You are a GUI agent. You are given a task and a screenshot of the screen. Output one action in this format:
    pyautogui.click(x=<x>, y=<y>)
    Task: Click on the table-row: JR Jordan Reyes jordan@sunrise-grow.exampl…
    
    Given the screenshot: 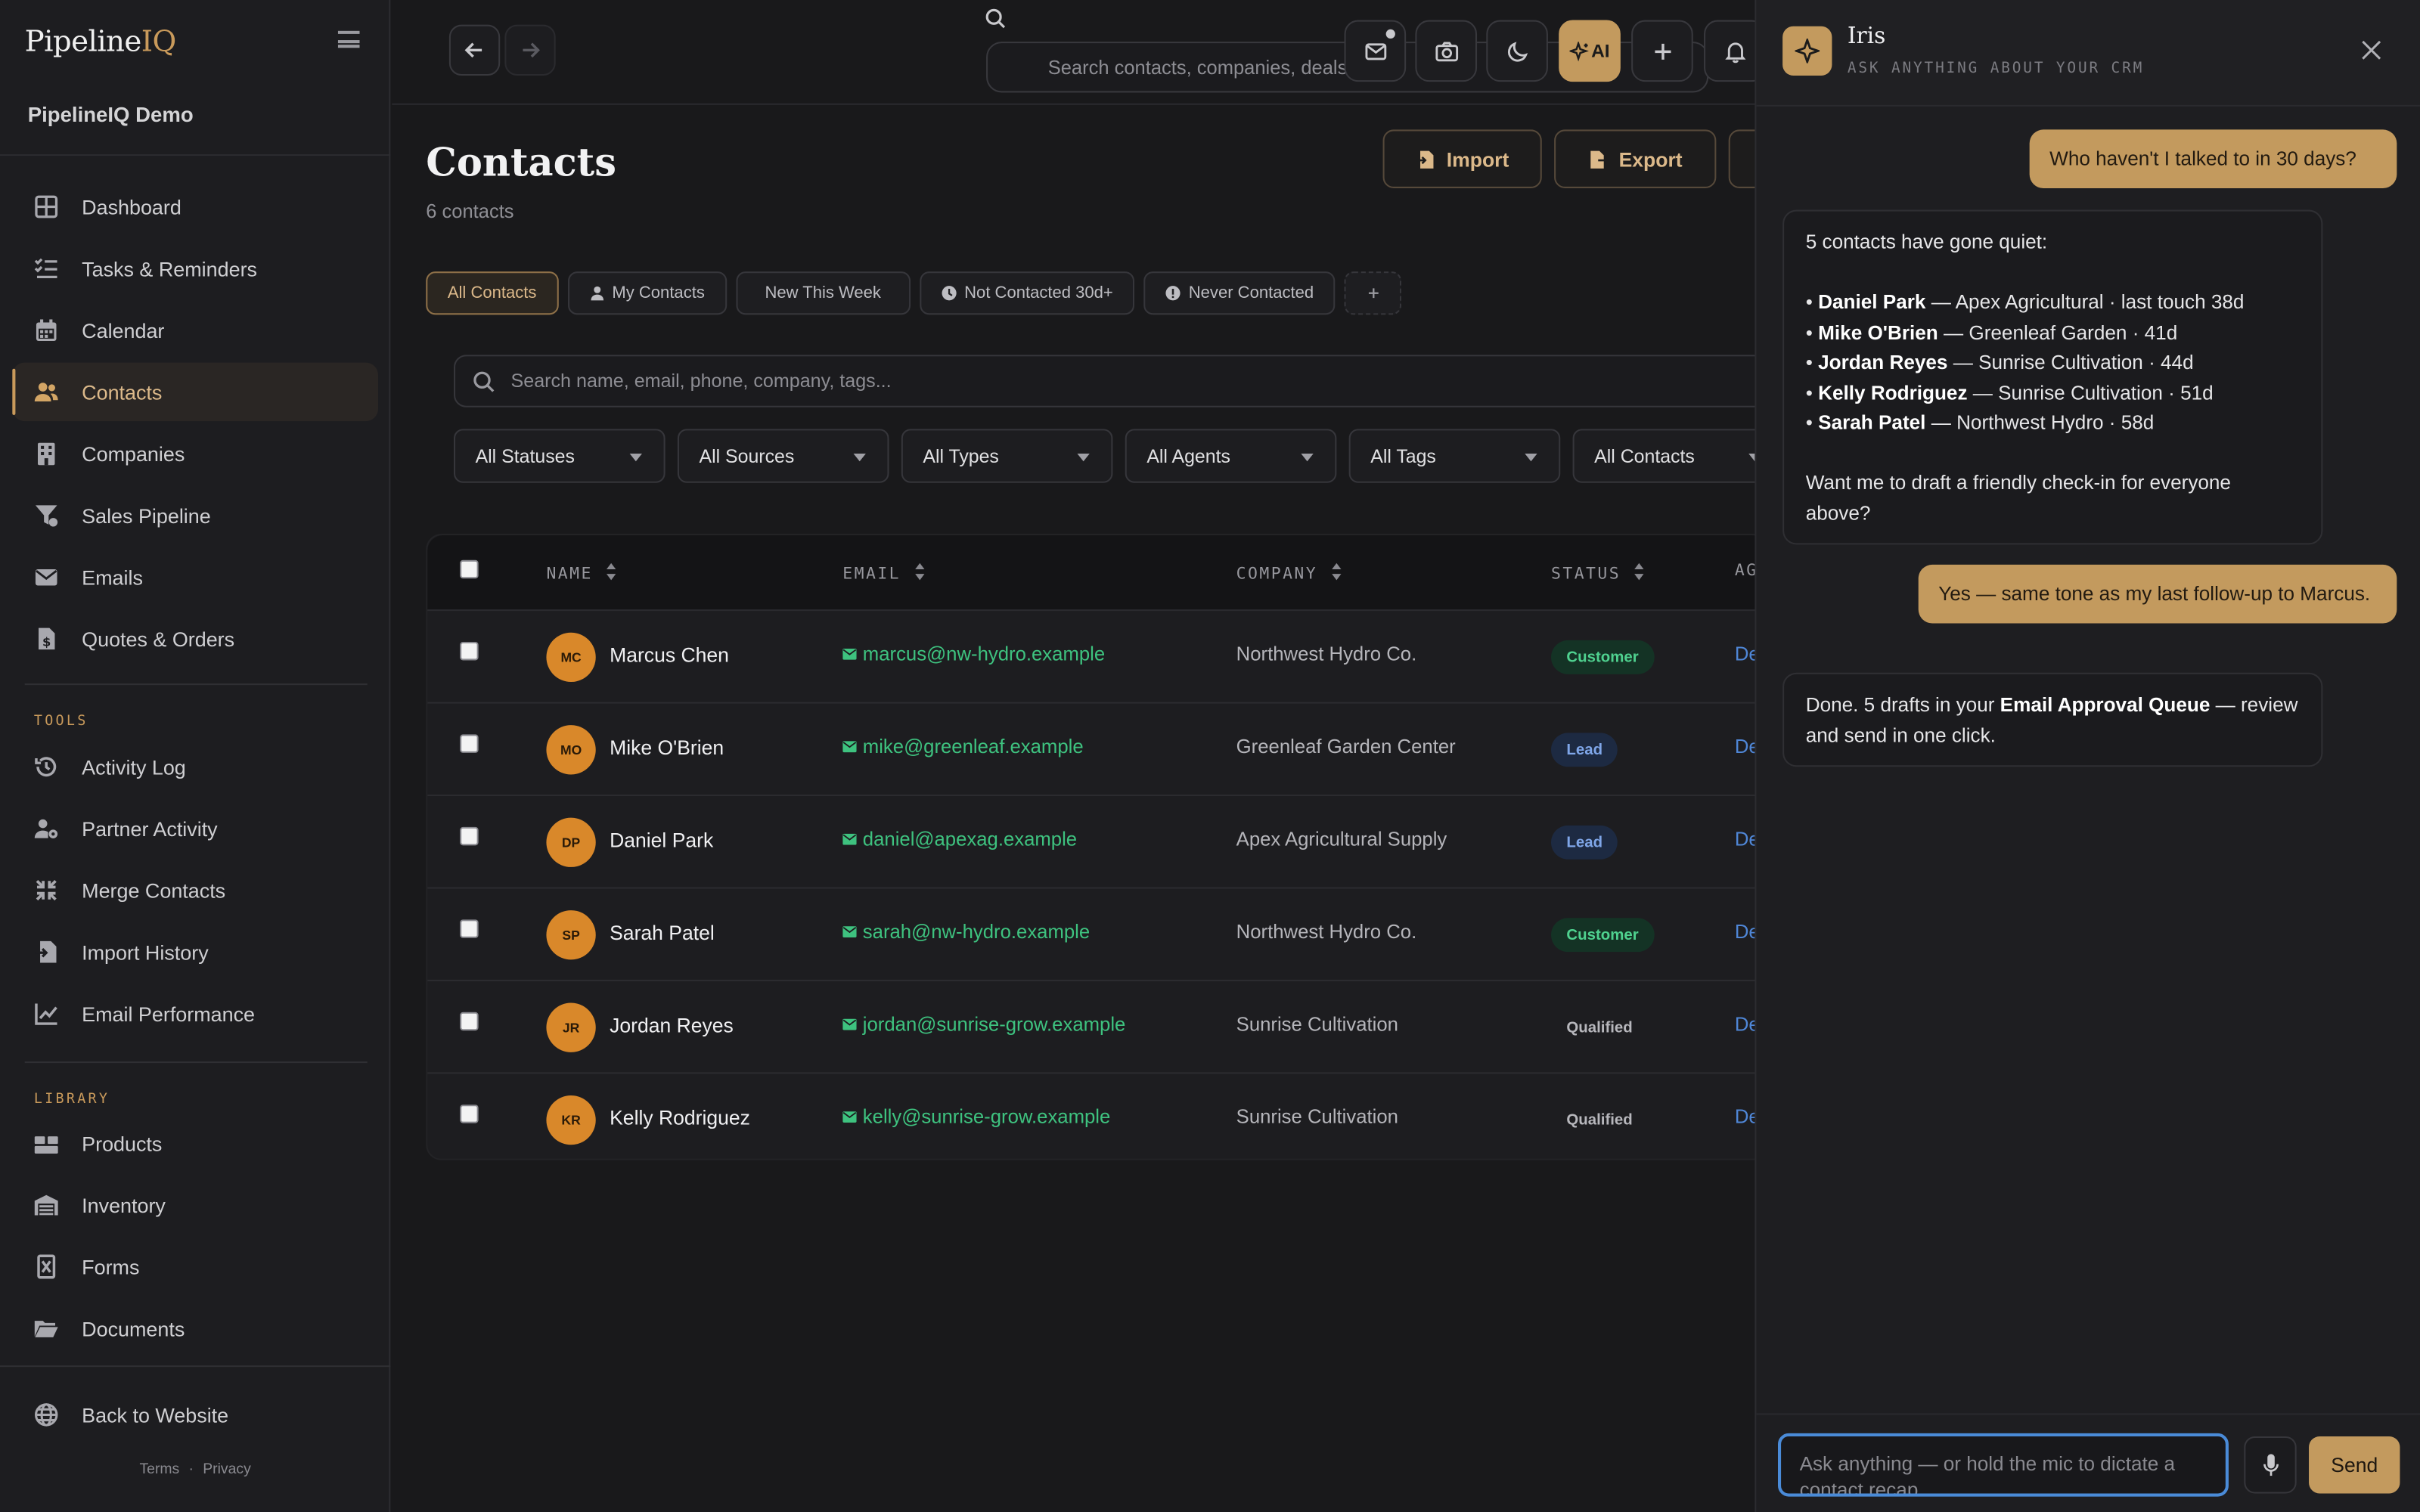 What is the action you would take?
    pyautogui.click(x=1092, y=1025)
    